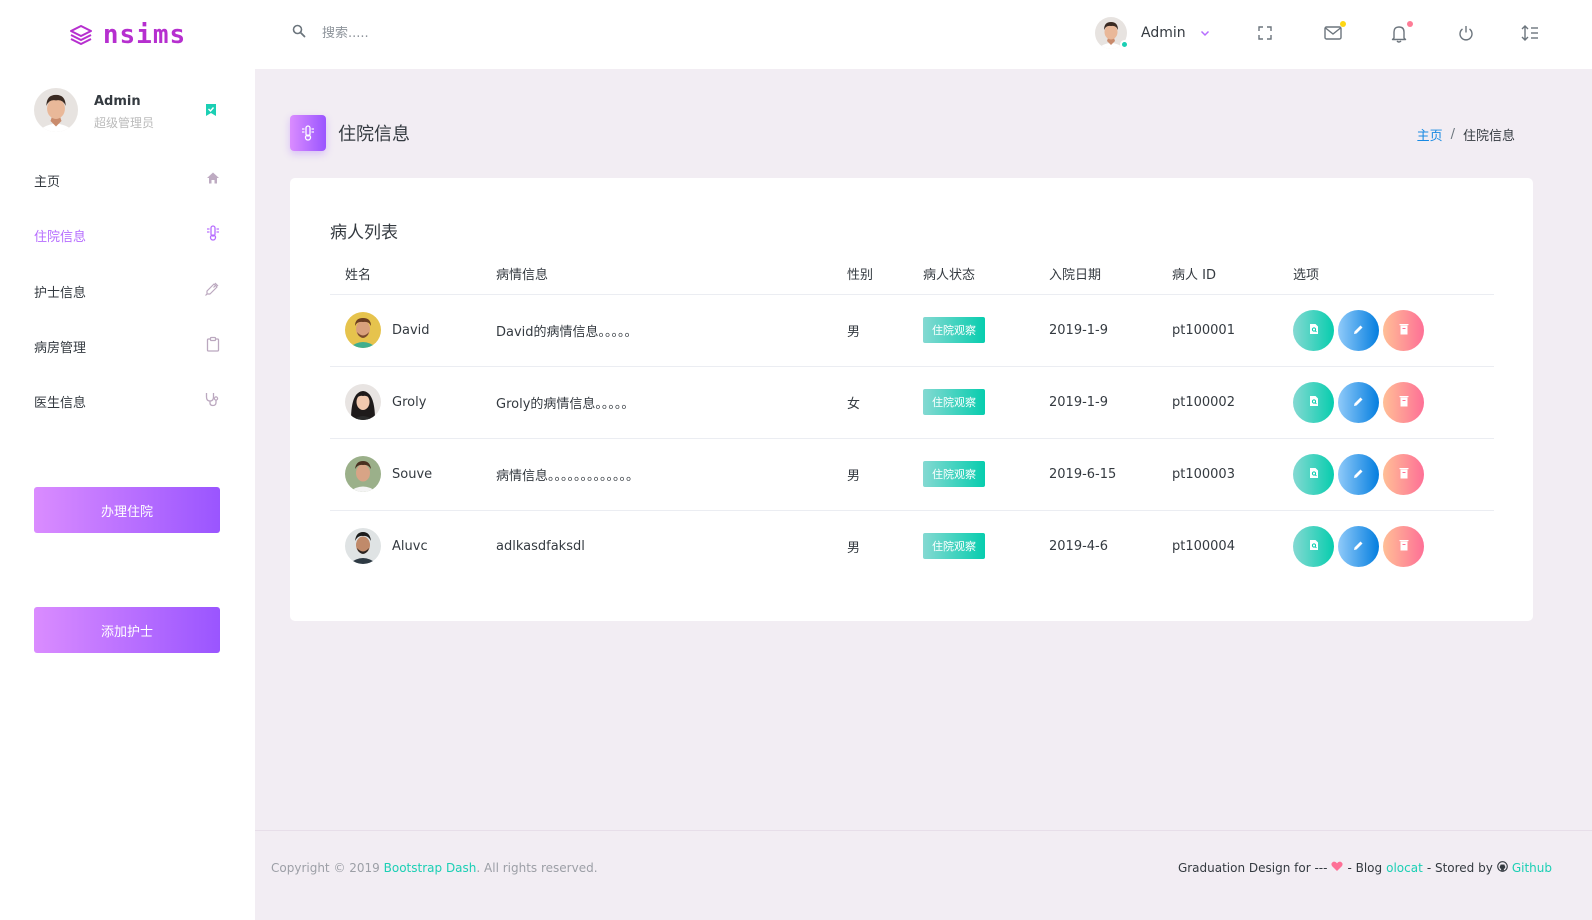 This screenshot has width=1592, height=920. I want to click on github-link: Github, so click(1532, 868).